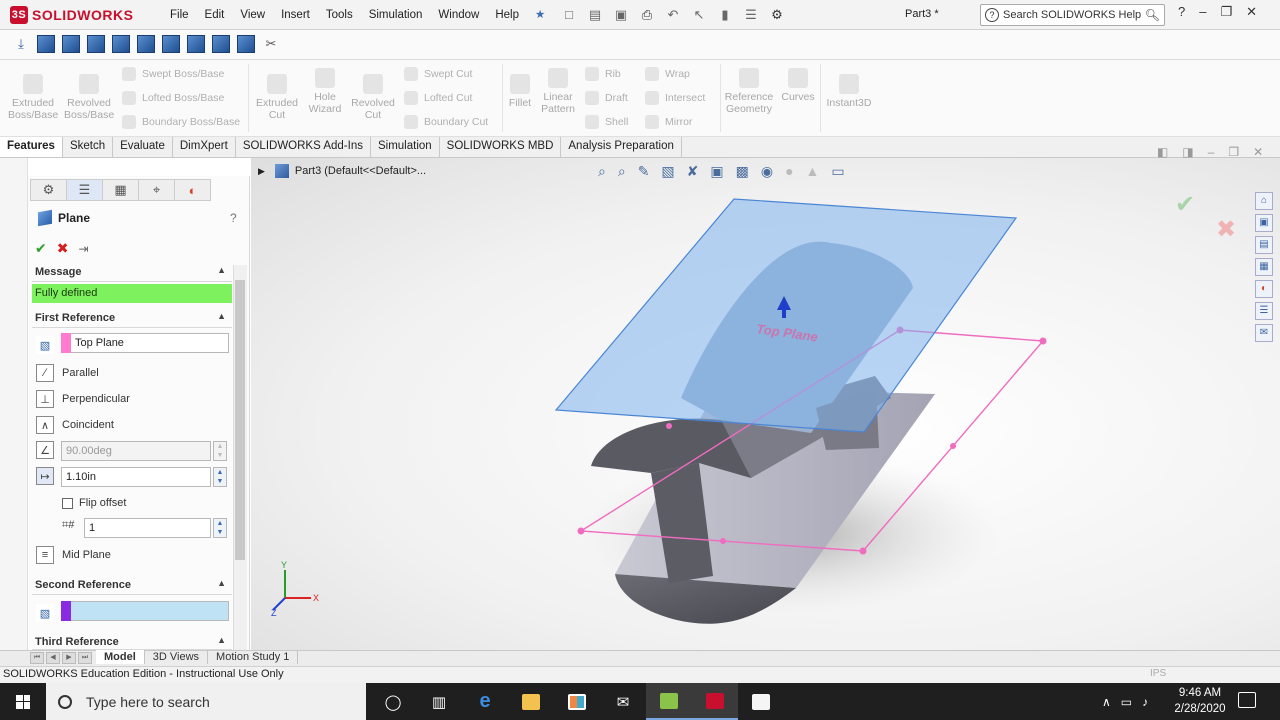  Describe the element at coordinates (132, 586) in the screenshot. I see `second-reference-header: Second Reference ▲` at that location.